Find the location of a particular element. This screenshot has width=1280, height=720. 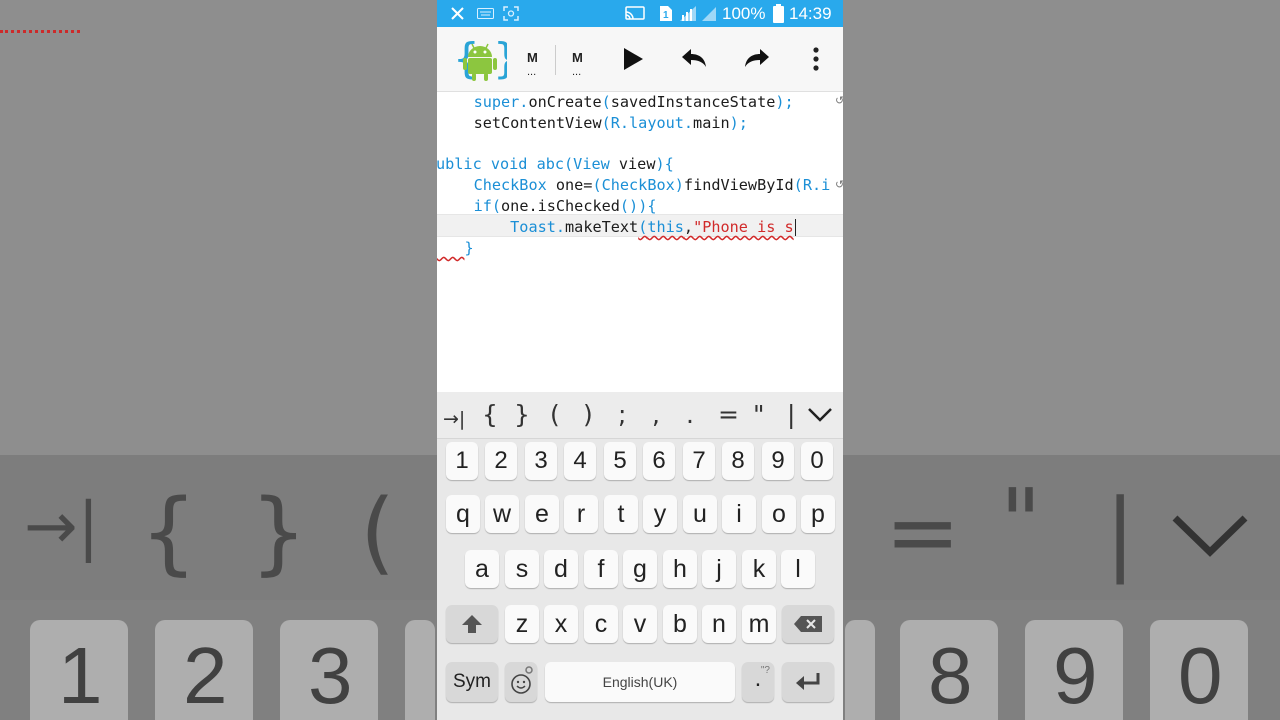

key-d: d is located at coordinates (561, 569).